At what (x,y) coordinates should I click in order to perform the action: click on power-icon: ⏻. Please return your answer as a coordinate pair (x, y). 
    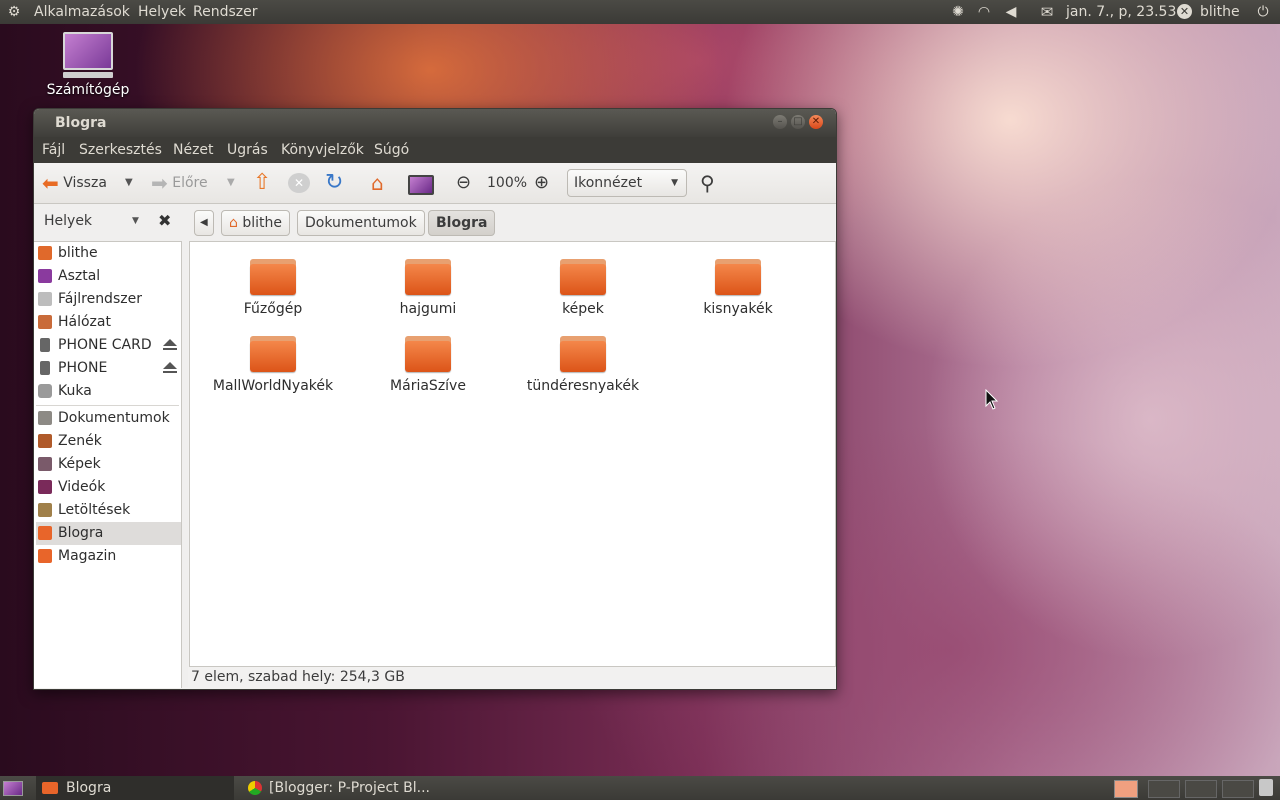
    Looking at the image, I should click on (1263, 12).